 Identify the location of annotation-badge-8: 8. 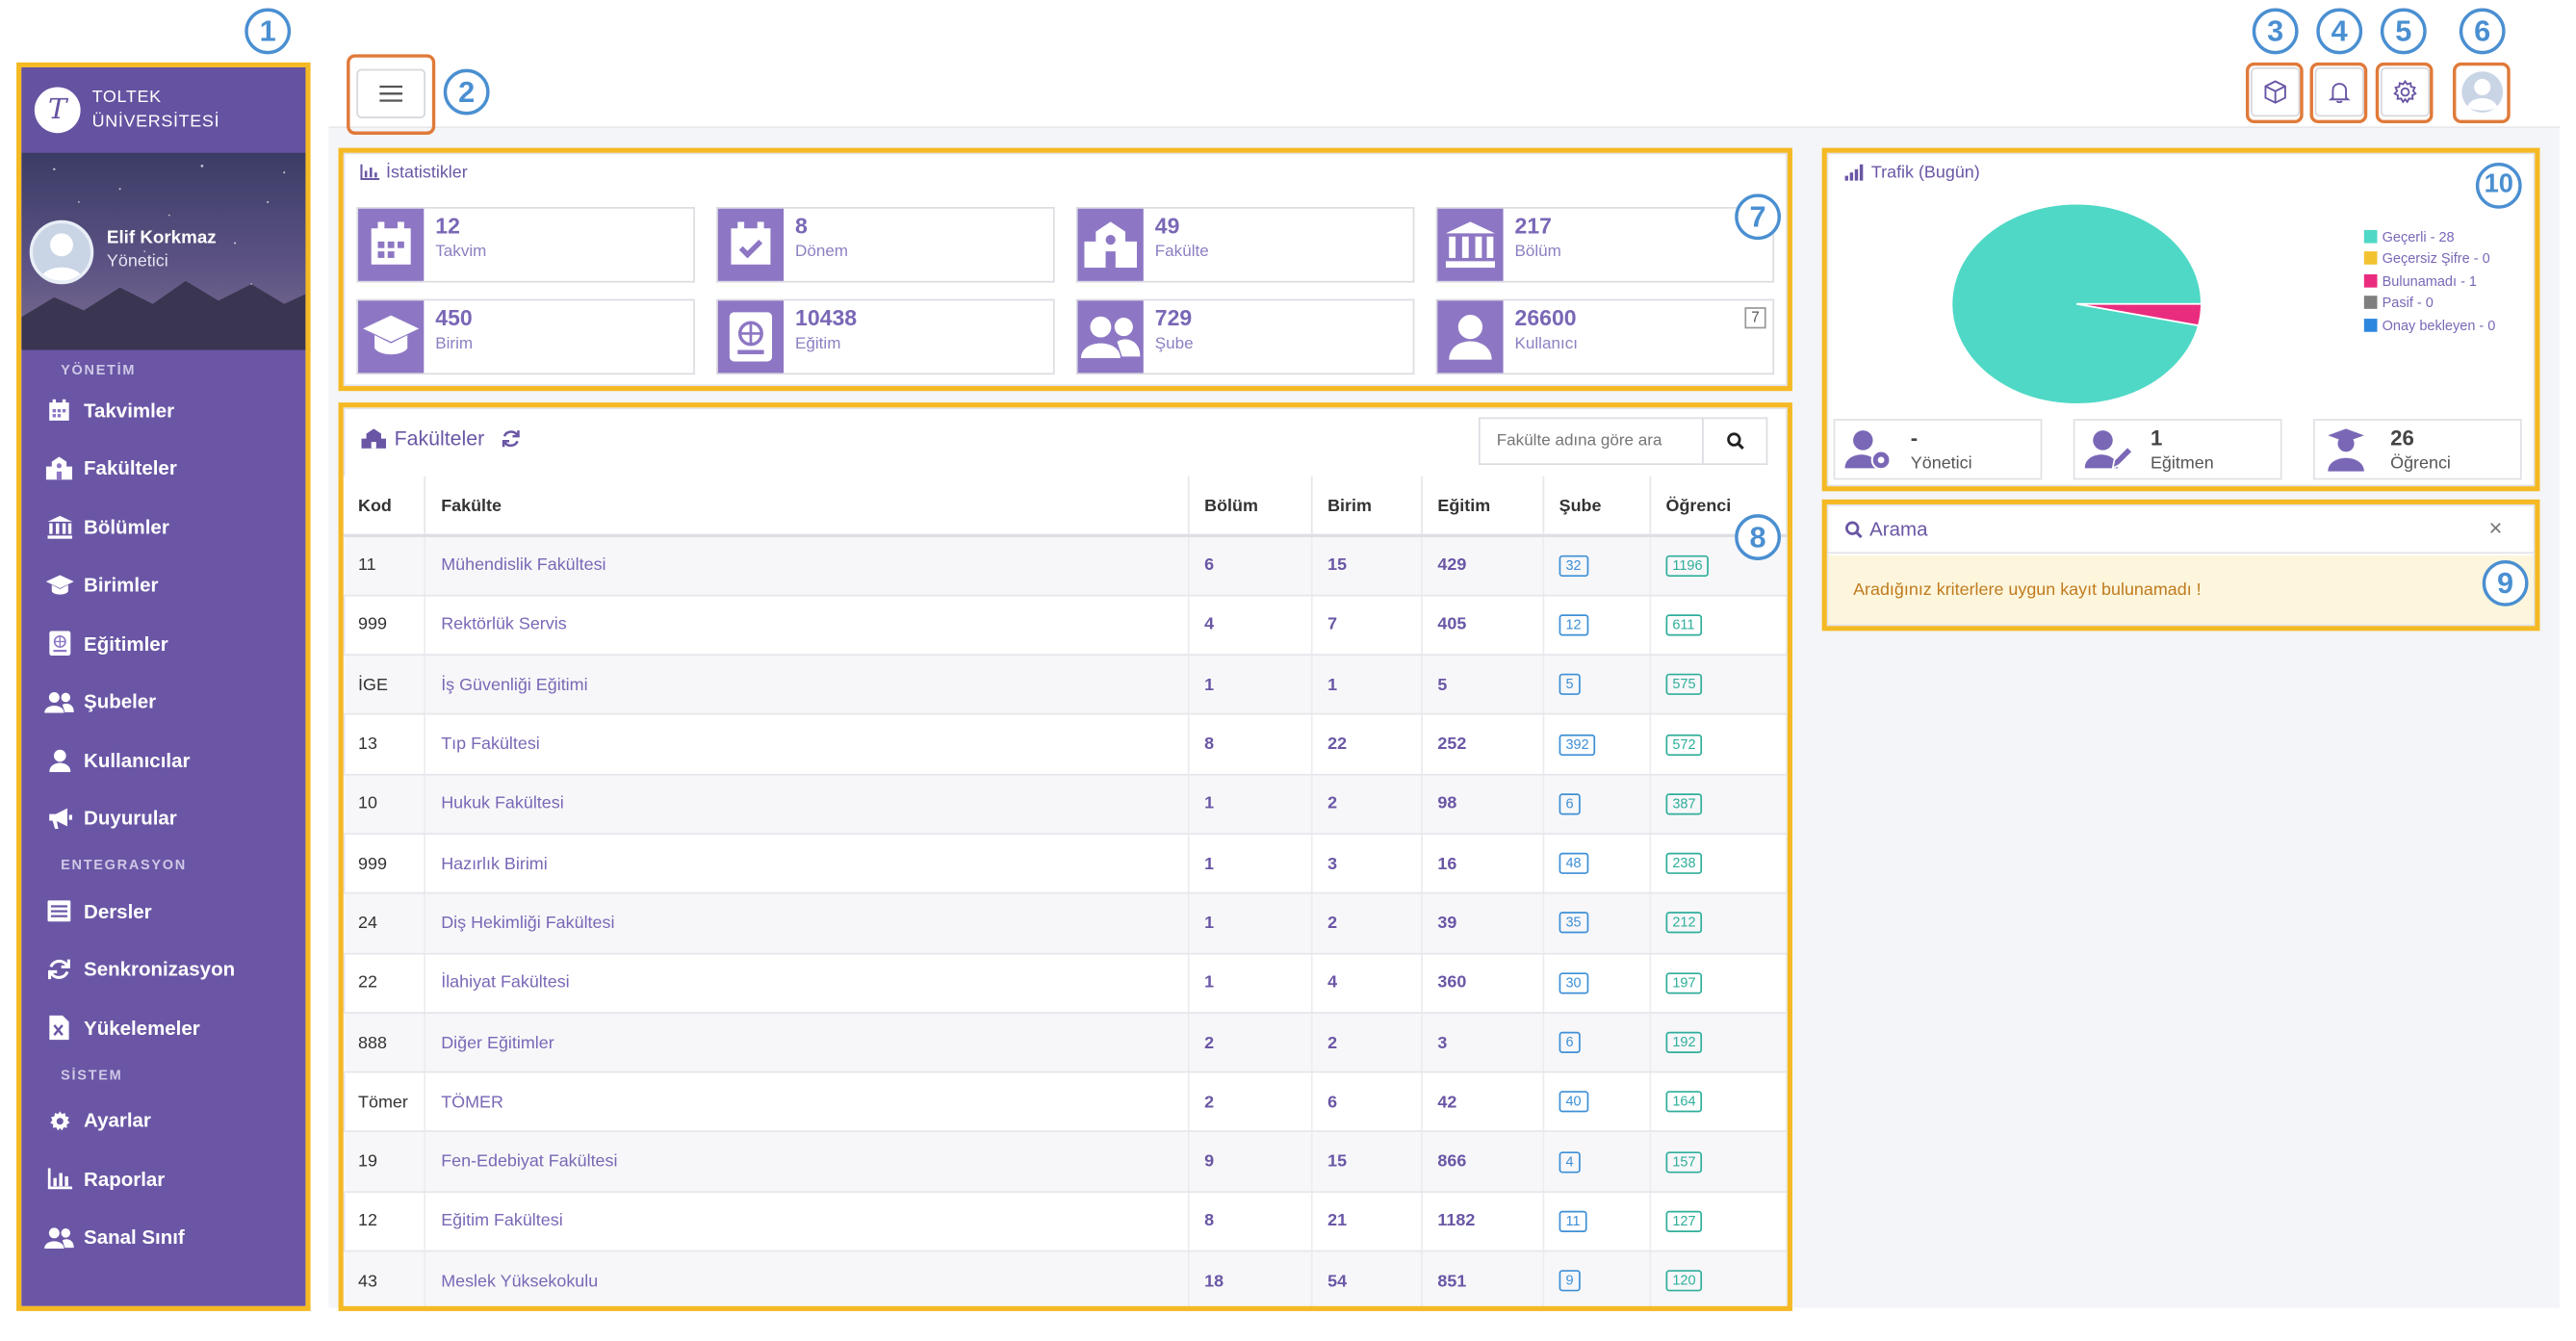
(1758, 537).